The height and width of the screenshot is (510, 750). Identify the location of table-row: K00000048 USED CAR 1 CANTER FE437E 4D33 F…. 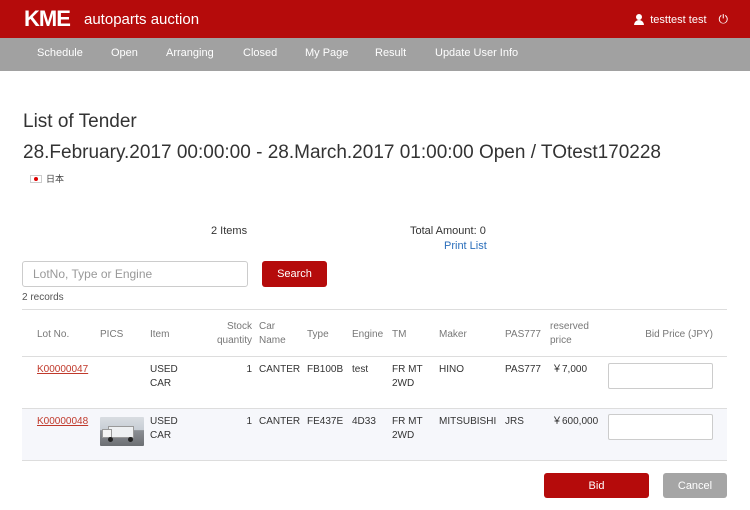
(374, 435).